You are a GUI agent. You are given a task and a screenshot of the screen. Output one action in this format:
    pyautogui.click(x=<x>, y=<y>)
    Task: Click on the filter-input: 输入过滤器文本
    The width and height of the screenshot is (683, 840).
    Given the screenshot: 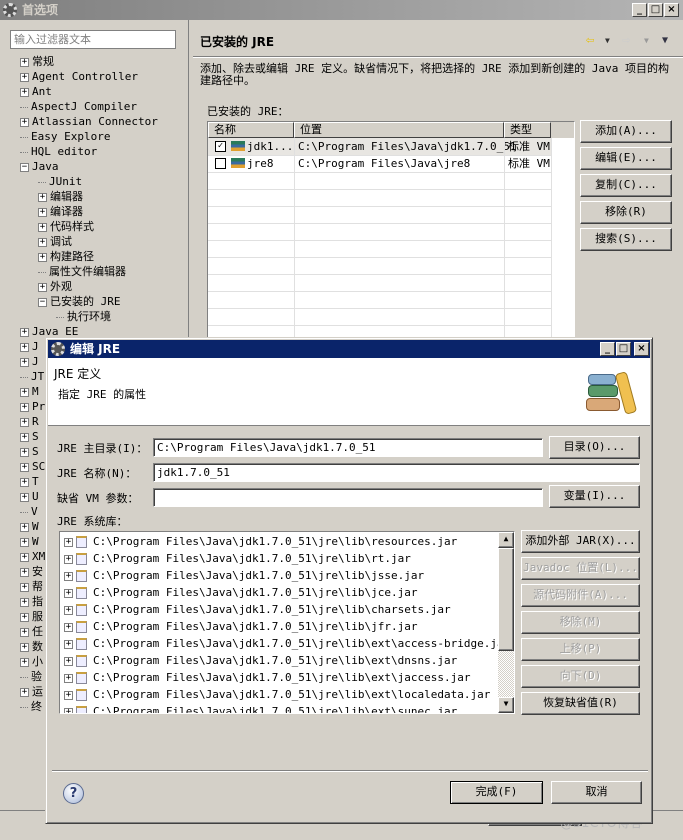 What is the action you would take?
    pyautogui.click(x=93, y=39)
    